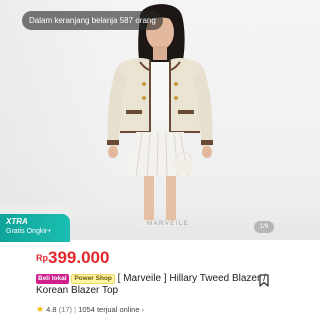  What do you see at coordinates (42, 258) in the screenshot?
I see `price-currency: Rp` at bounding box center [42, 258].